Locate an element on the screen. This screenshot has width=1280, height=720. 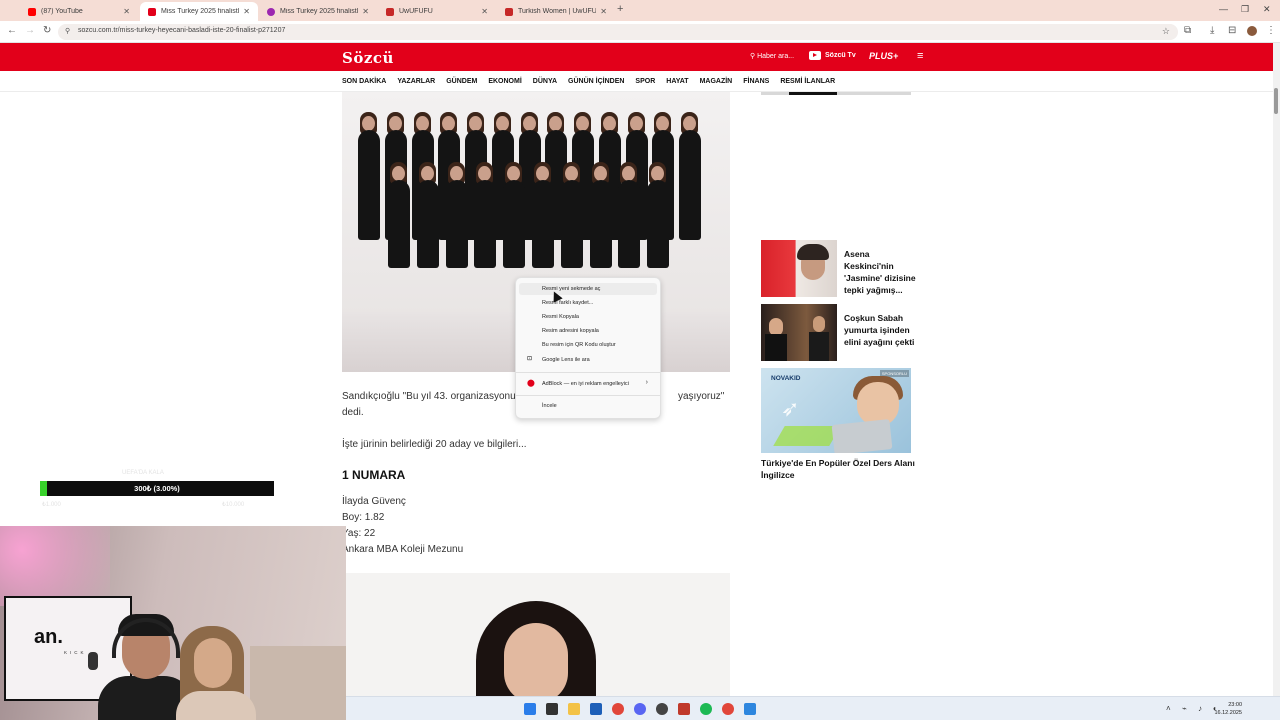
finalist-heading: 1 NUMARA is located at coordinates (374, 475).